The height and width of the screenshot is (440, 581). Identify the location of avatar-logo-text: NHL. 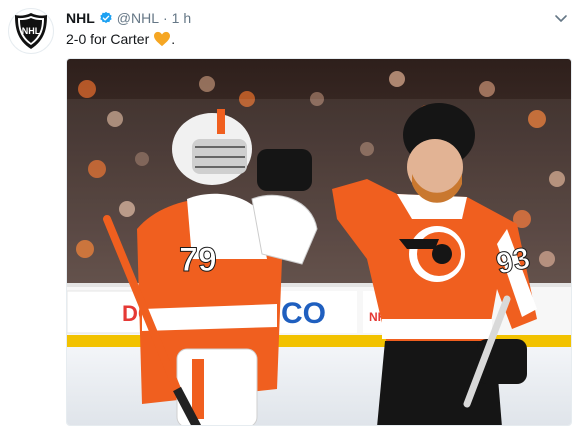
(31, 31).